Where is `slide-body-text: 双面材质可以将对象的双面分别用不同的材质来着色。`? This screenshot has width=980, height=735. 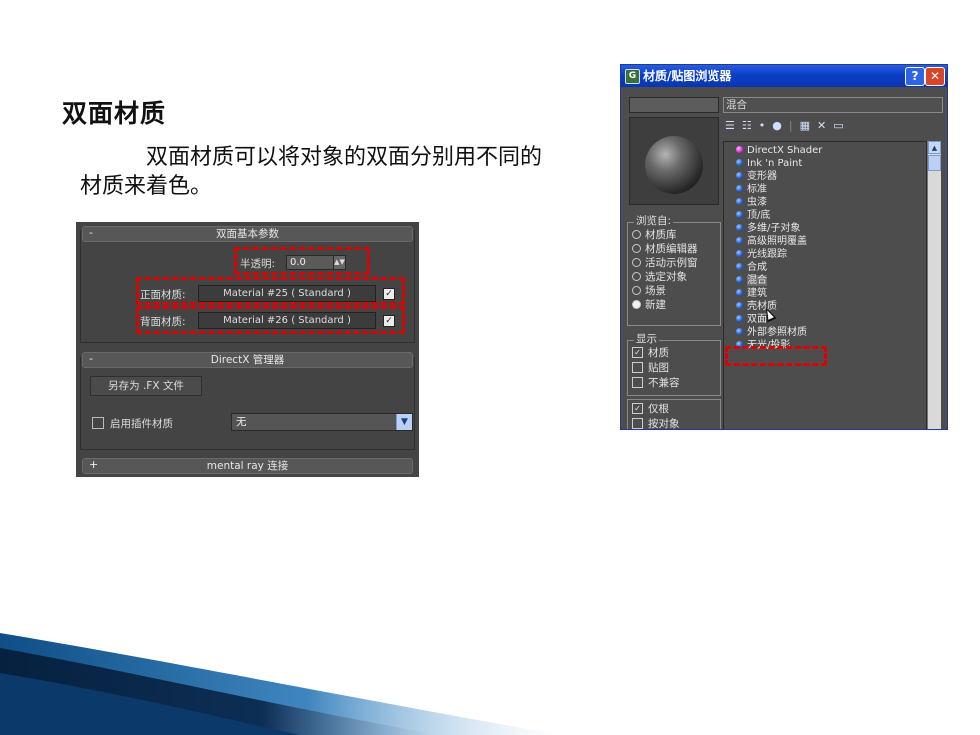 slide-body-text: 双面材质可以将对象的双面分别用不同的材质来着色。 is located at coordinates (311, 172).